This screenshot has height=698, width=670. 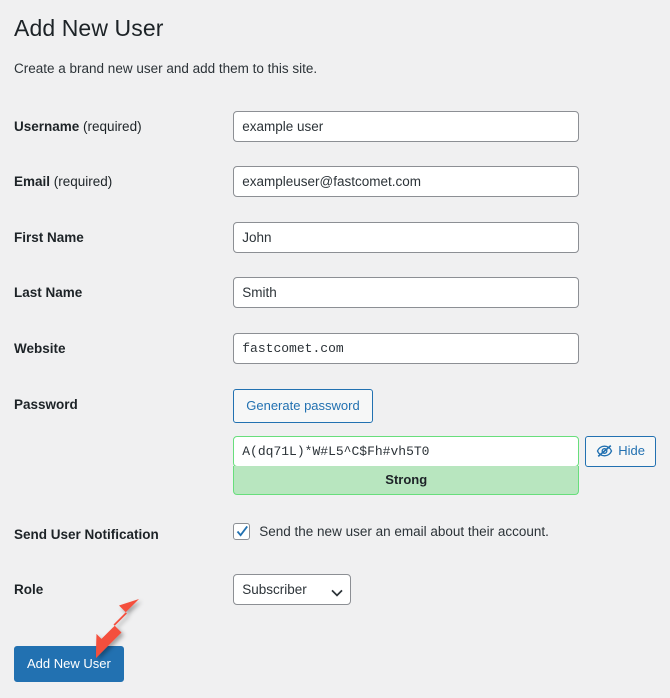 I want to click on username-label: Username (required), so click(x=123, y=127).